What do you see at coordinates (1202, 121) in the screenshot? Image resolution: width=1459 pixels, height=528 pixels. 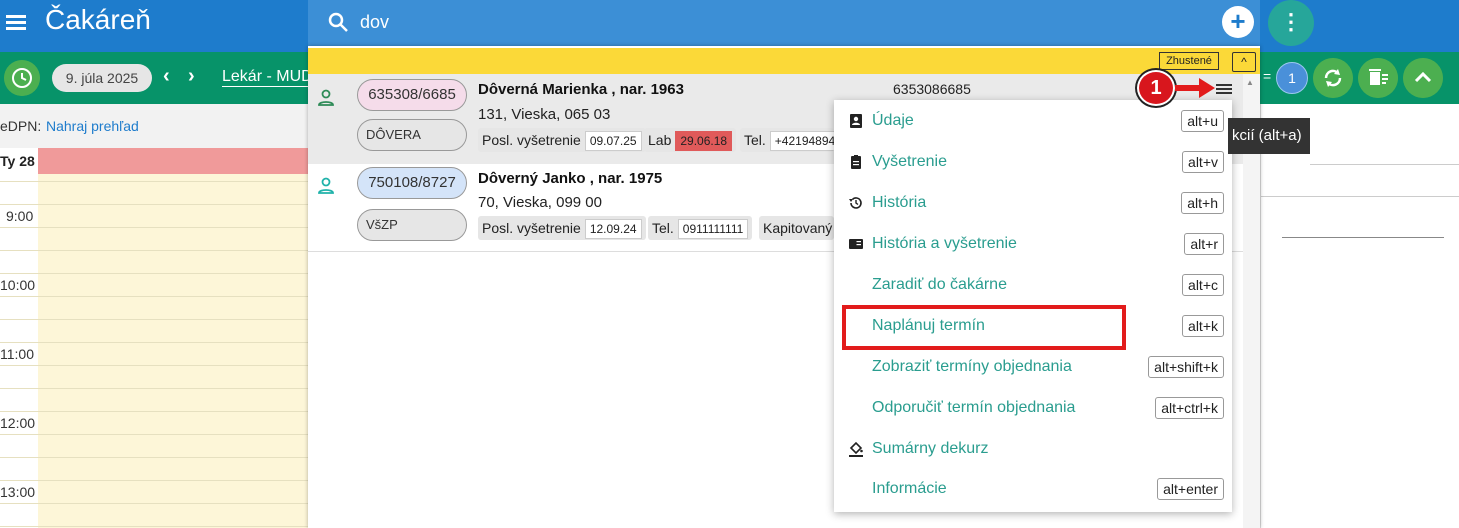 I see `shortcut-badge: alt+u` at bounding box center [1202, 121].